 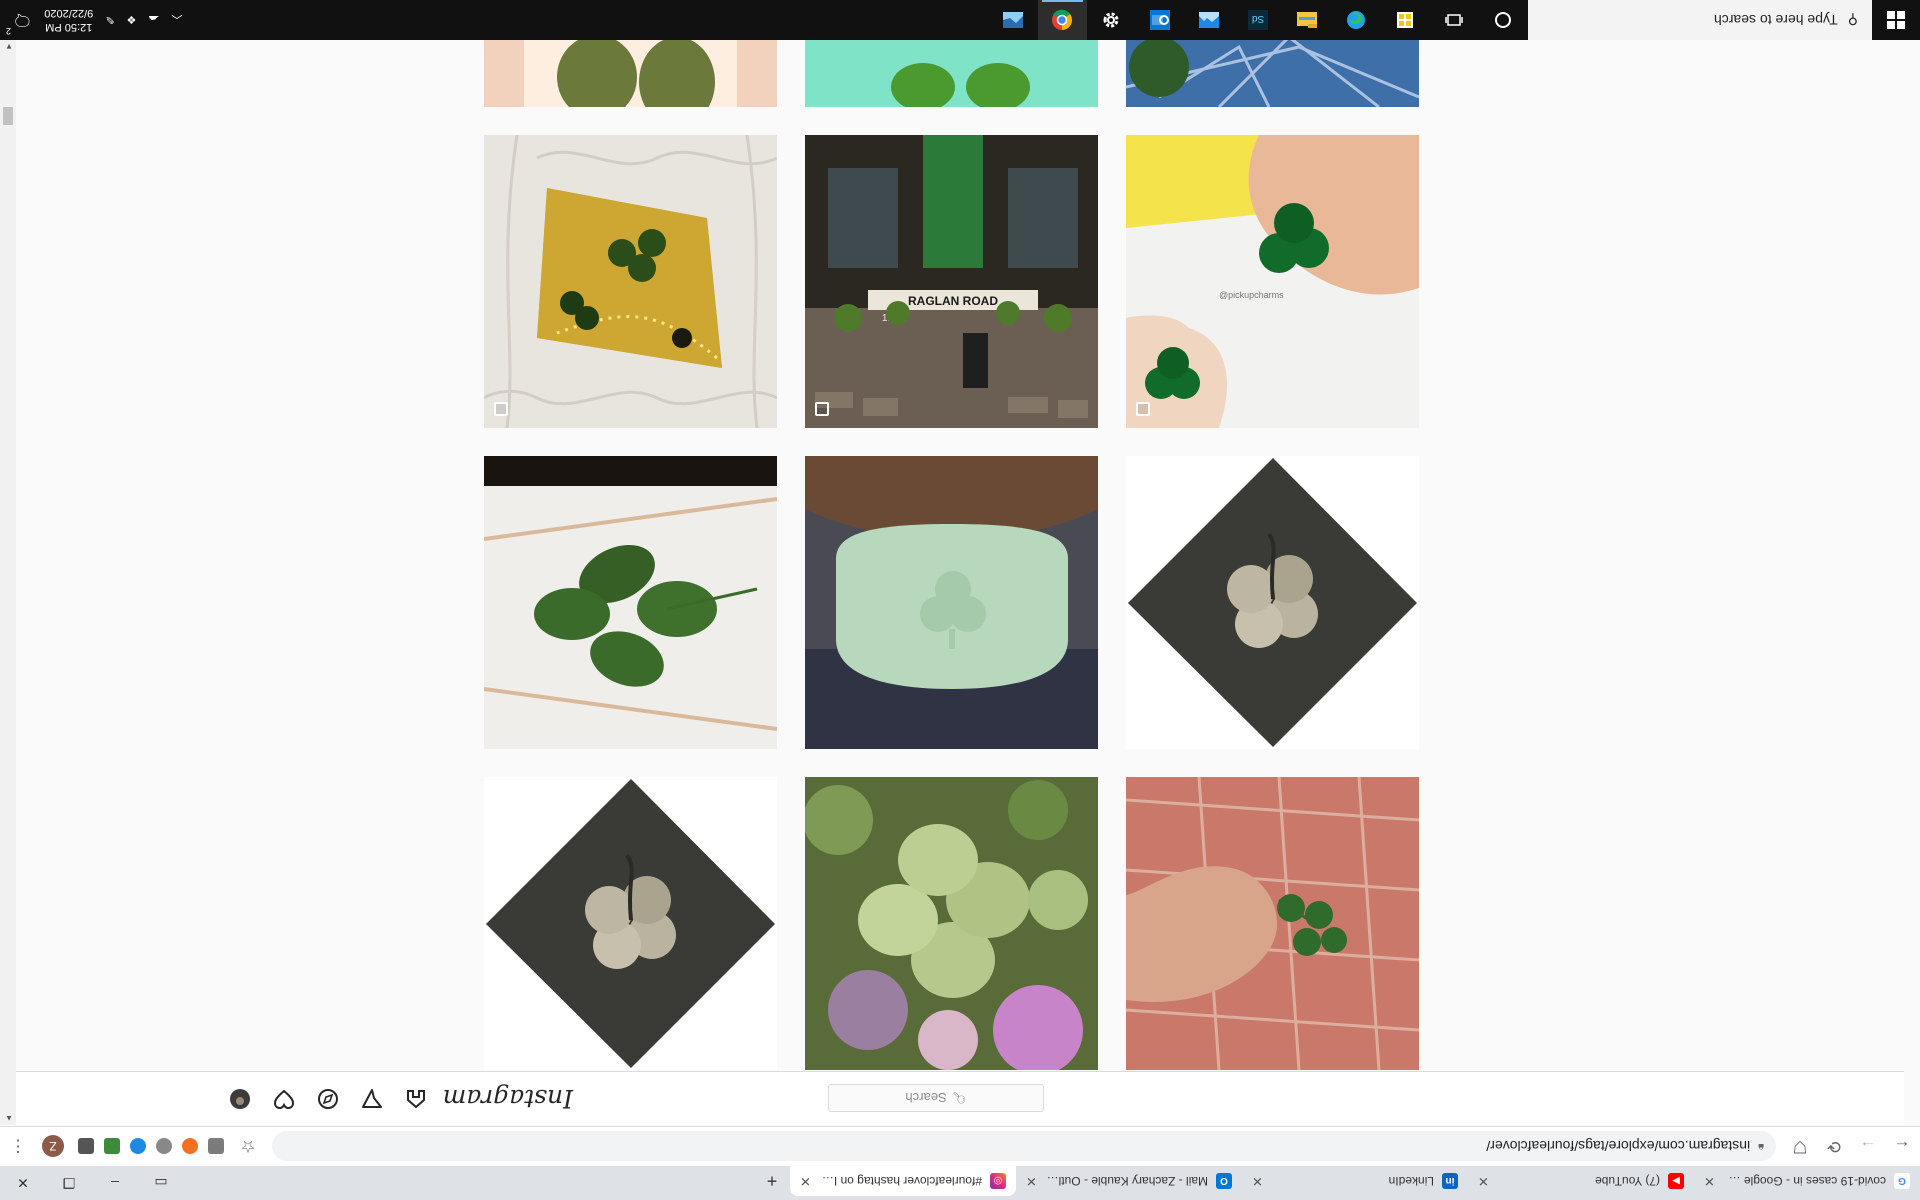 I want to click on file-explorer-icon, so click(x=1307, y=20).